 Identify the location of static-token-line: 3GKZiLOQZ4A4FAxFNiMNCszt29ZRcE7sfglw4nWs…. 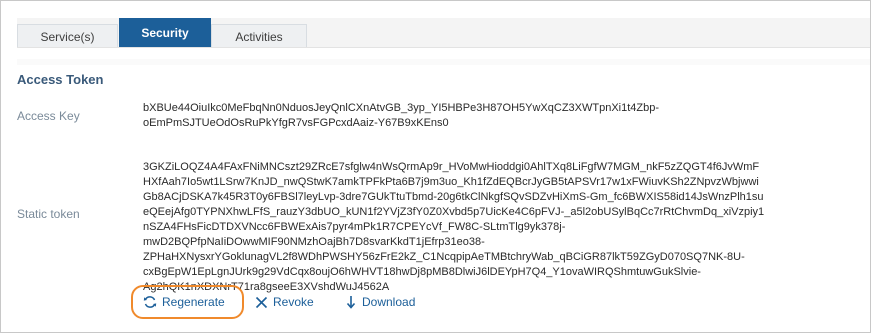
(451, 167).